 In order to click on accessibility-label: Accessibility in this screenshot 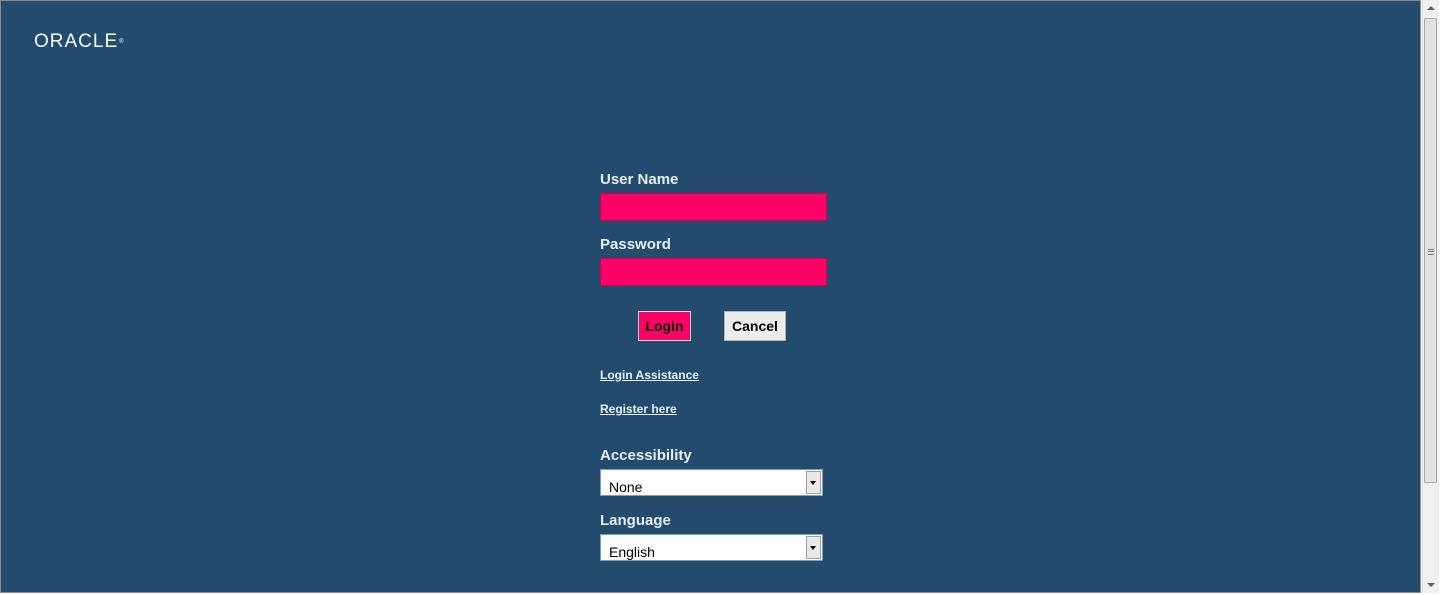, I will do `click(646, 455)`.